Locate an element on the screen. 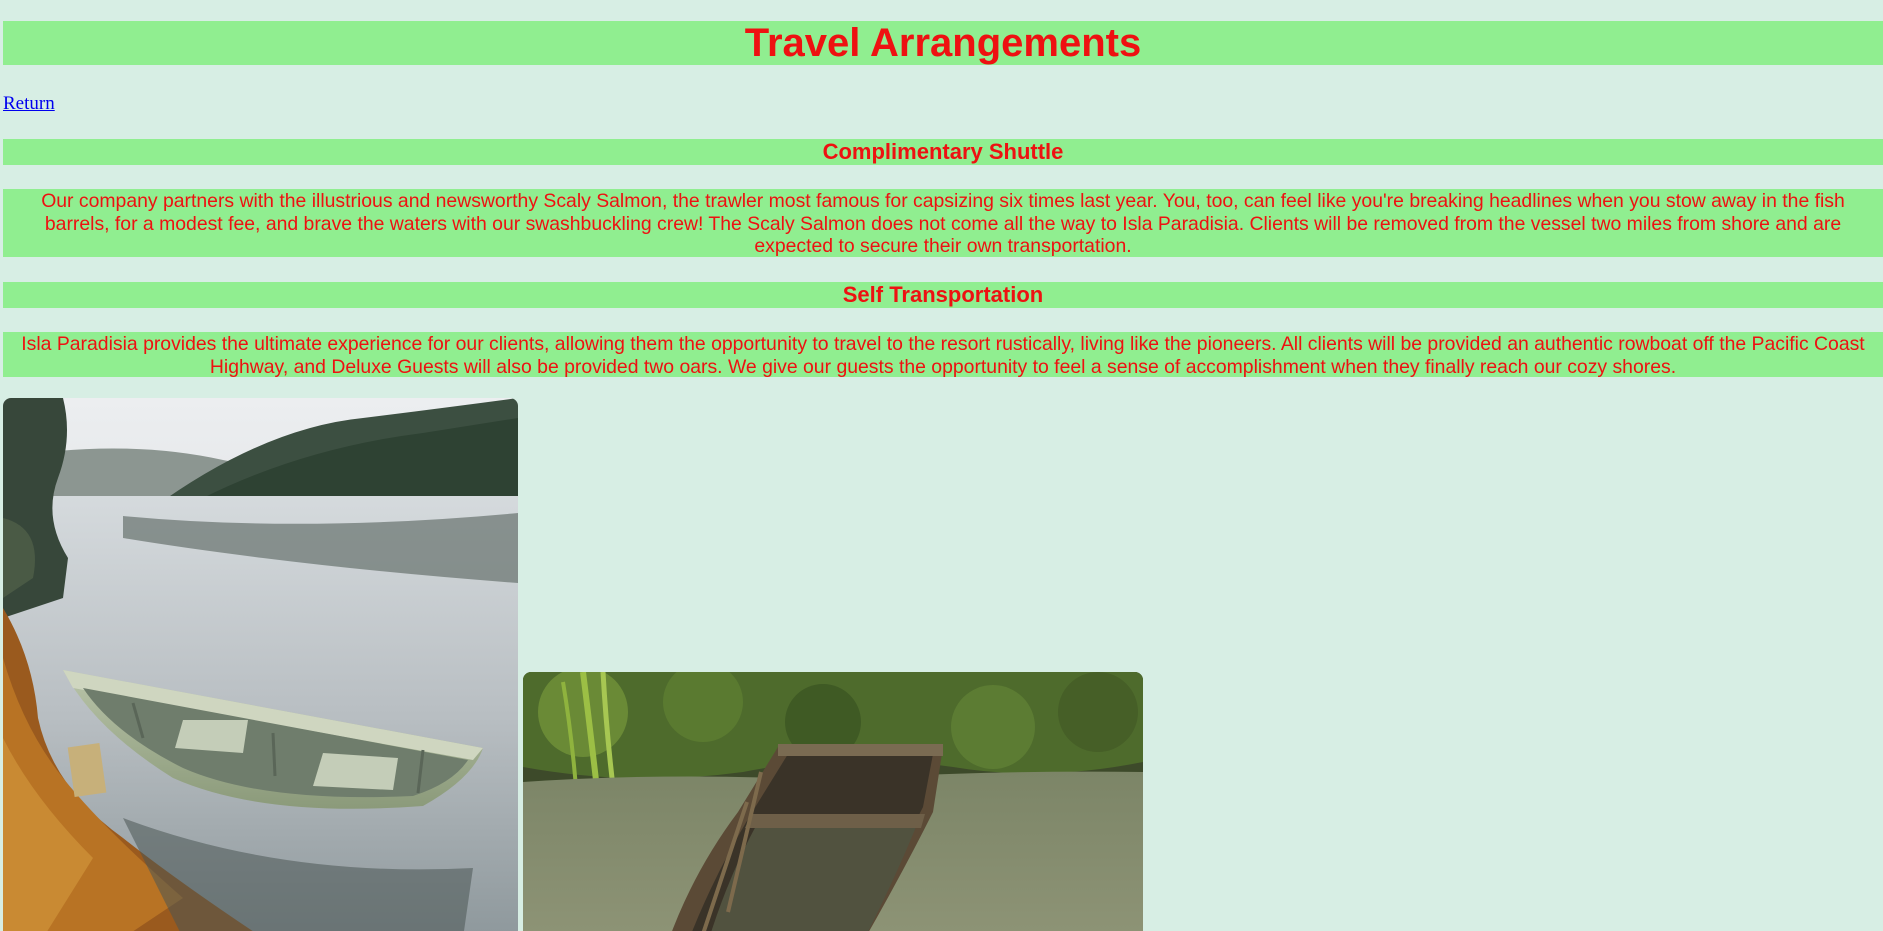 Image resolution: width=1883 pixels, height=931 pixels. page-title: Travel Arrangements is located at coordinates (943, 43).